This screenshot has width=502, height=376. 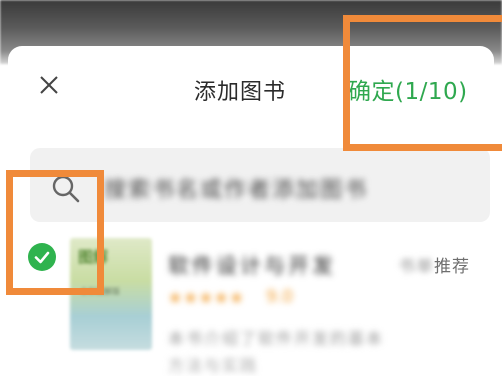 I want to click on recommend-label: 推荐, so click(x=452, y=267).